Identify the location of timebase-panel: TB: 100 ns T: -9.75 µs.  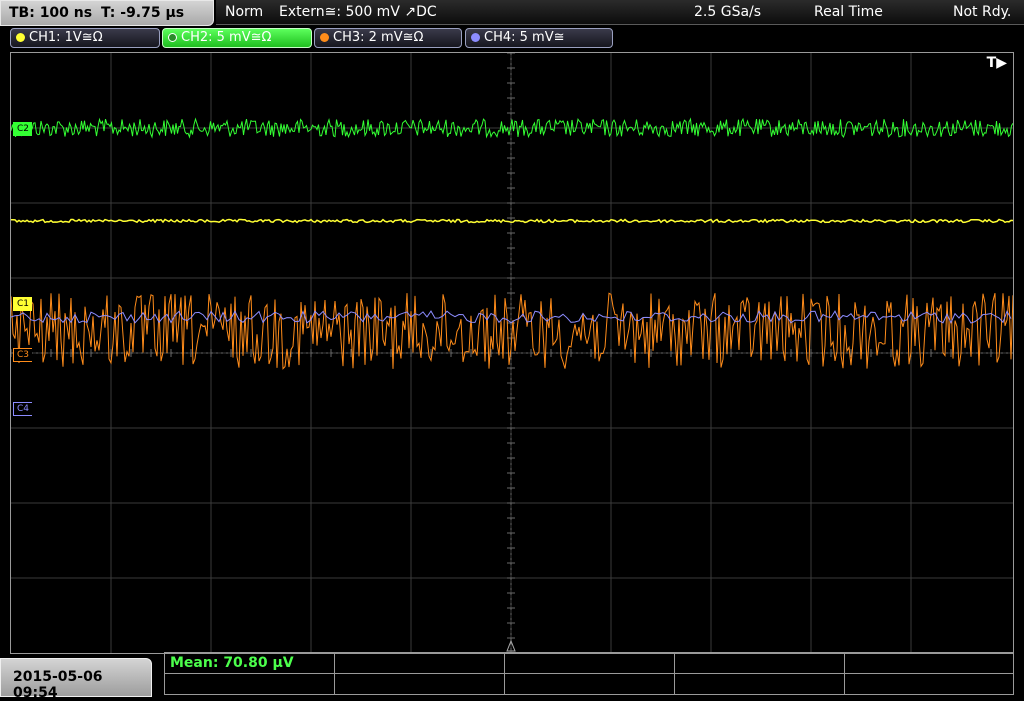
(107, 13).